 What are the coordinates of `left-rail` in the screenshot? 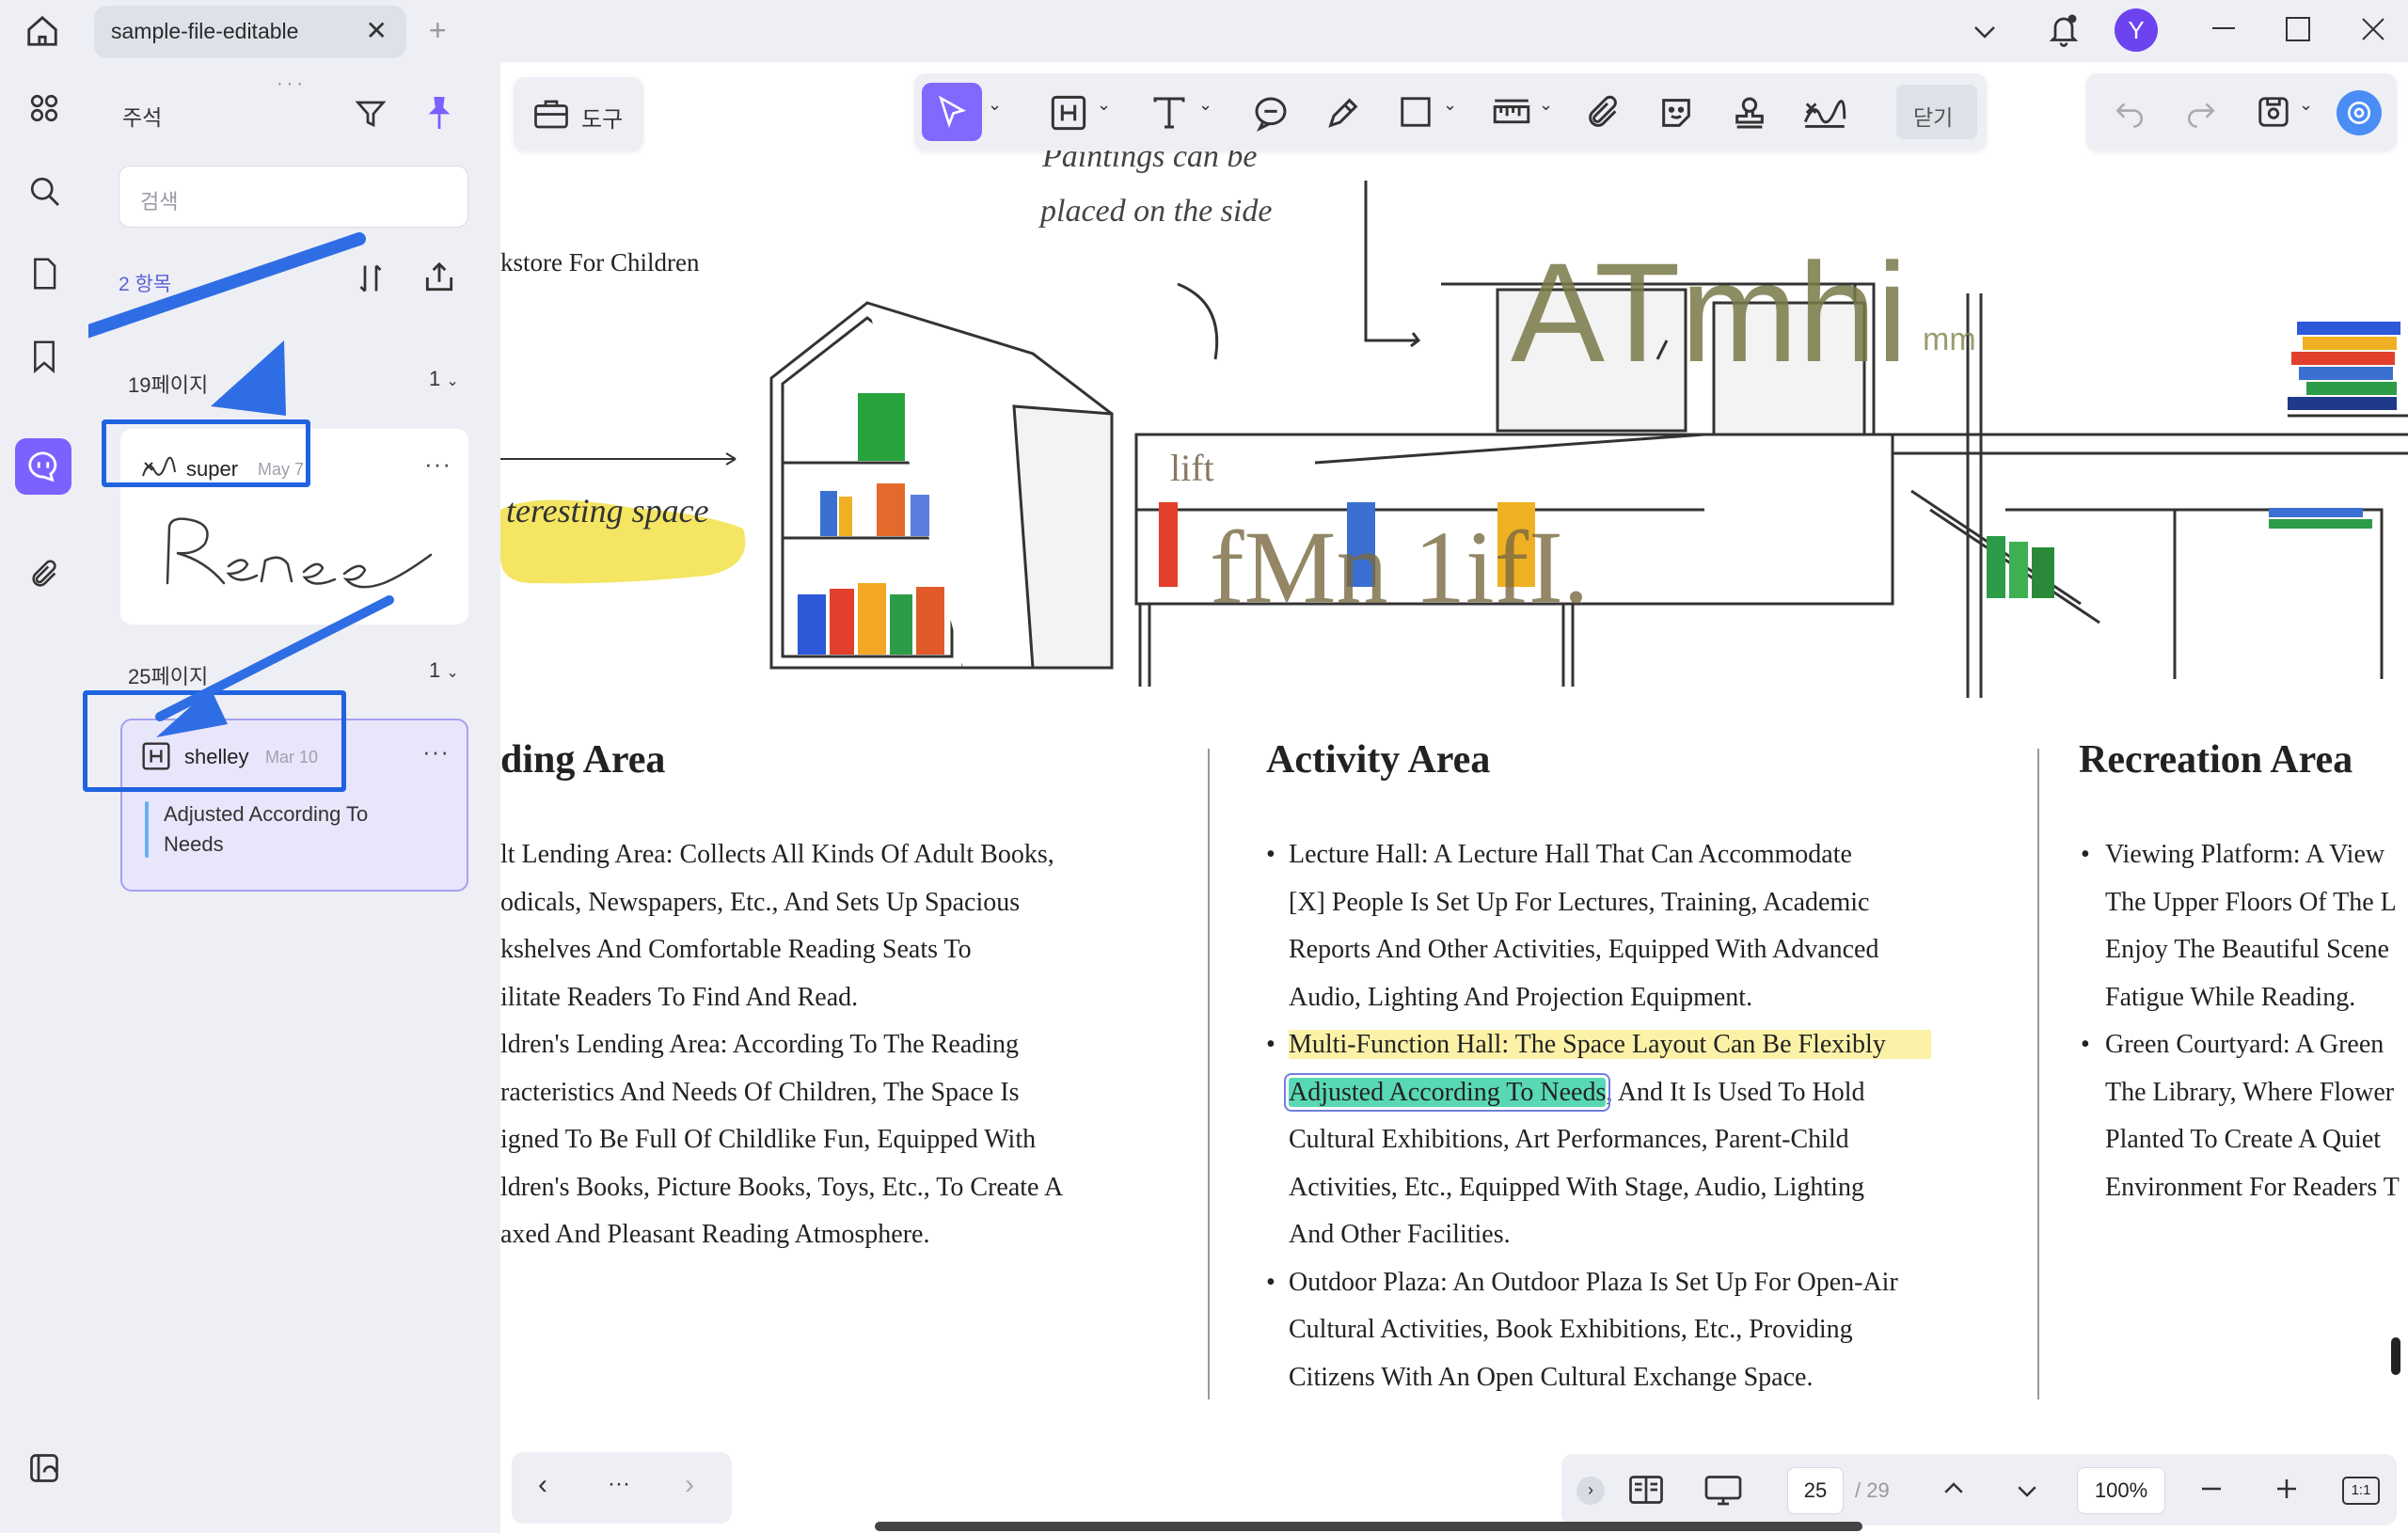 It's located at (44, 797).